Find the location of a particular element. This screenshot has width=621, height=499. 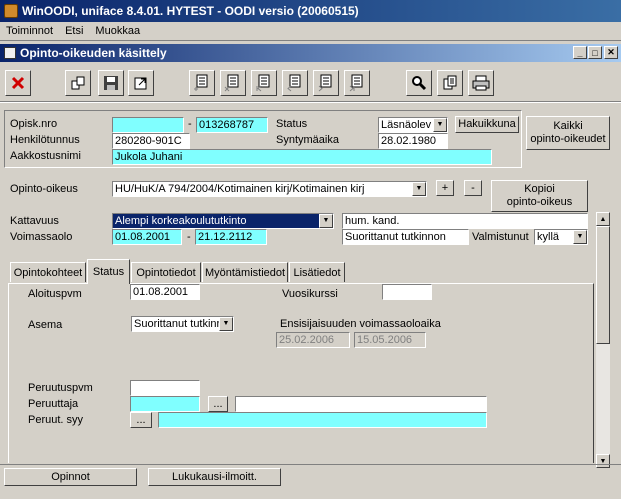

asema-value: Suorittanut tutkinr is located at coordinates (177, 324).